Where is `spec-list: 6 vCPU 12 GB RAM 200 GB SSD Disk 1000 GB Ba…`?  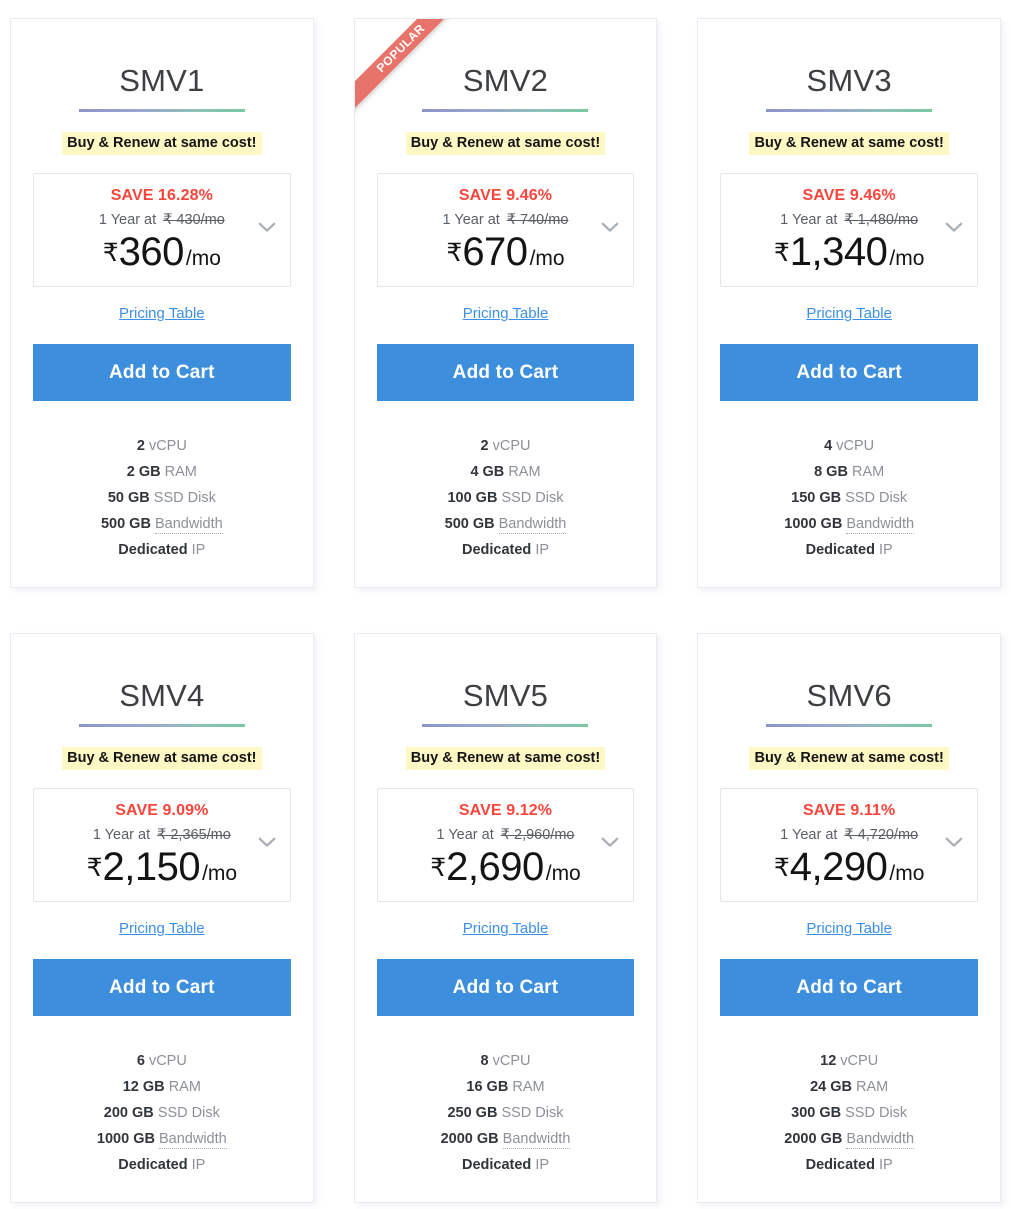 spec-list: 6 vCPU 12 GB RAM 200 GB SSD Disk 1000 GB Ba… is located at coordinates (162, 1113).